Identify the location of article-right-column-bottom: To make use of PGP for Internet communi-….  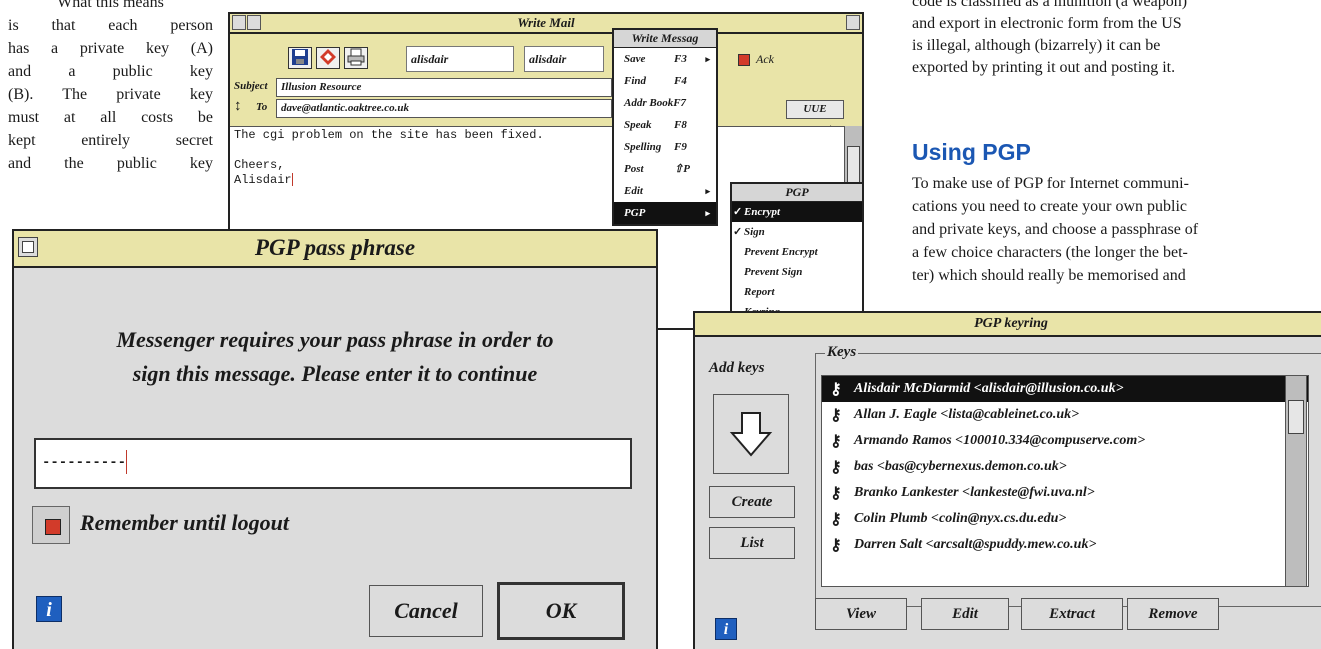
(1116, 229).